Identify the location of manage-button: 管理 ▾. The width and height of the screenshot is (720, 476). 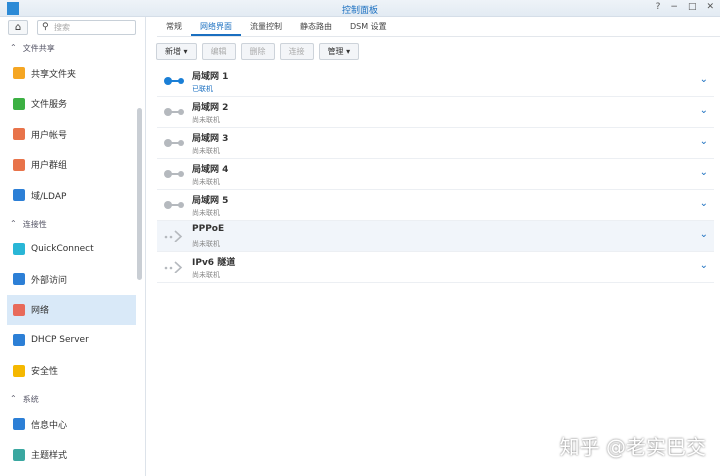
(339, 51).